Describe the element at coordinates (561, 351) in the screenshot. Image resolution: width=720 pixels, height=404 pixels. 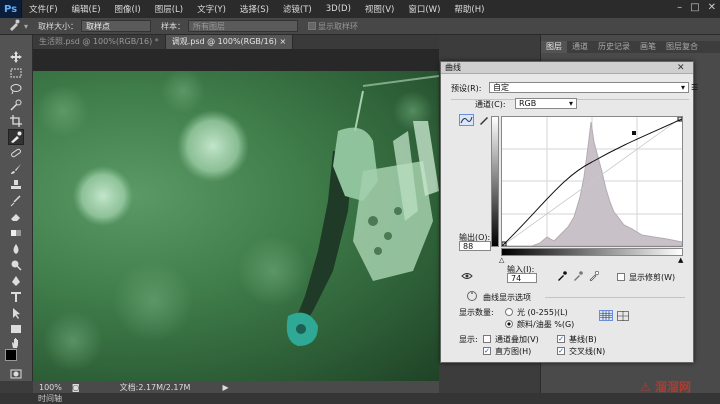
I see `intersection-checkbox: ✓` at that location.